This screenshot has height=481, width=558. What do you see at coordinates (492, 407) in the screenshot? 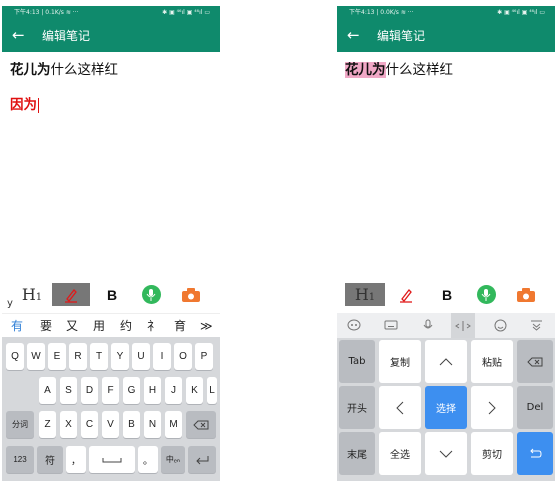
I see `cursor-right-key` at bounding box center [492, 407].